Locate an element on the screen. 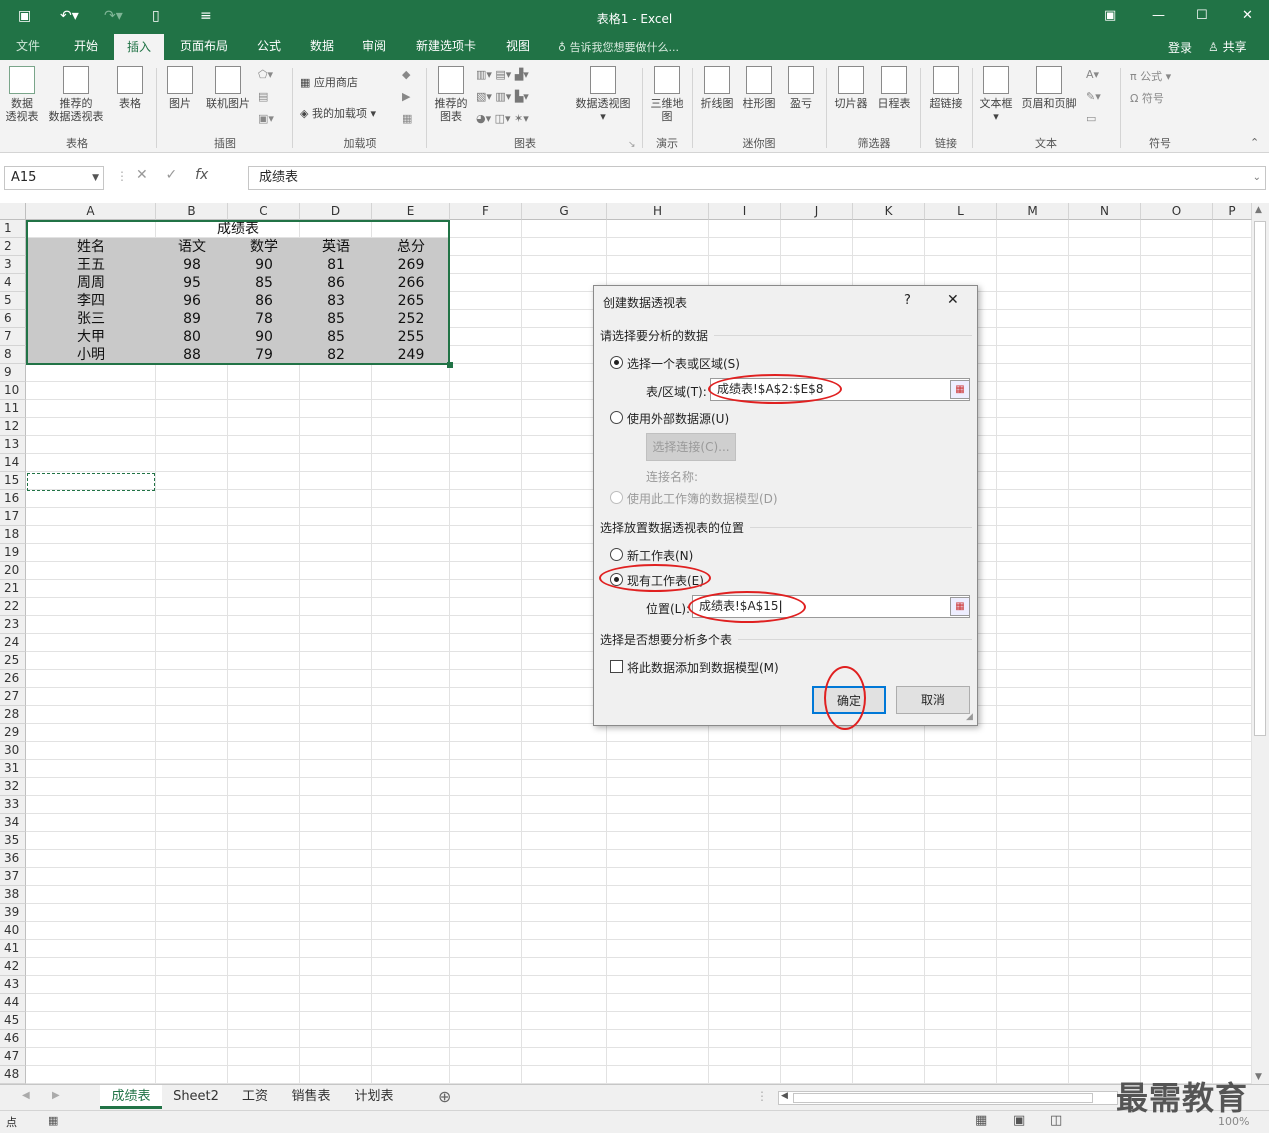 Image resolution: width=1269 pixels, height=1133 pixels. radio-table-range-label: 选择一个表或区域(S) is located at coordinates (683, 363).